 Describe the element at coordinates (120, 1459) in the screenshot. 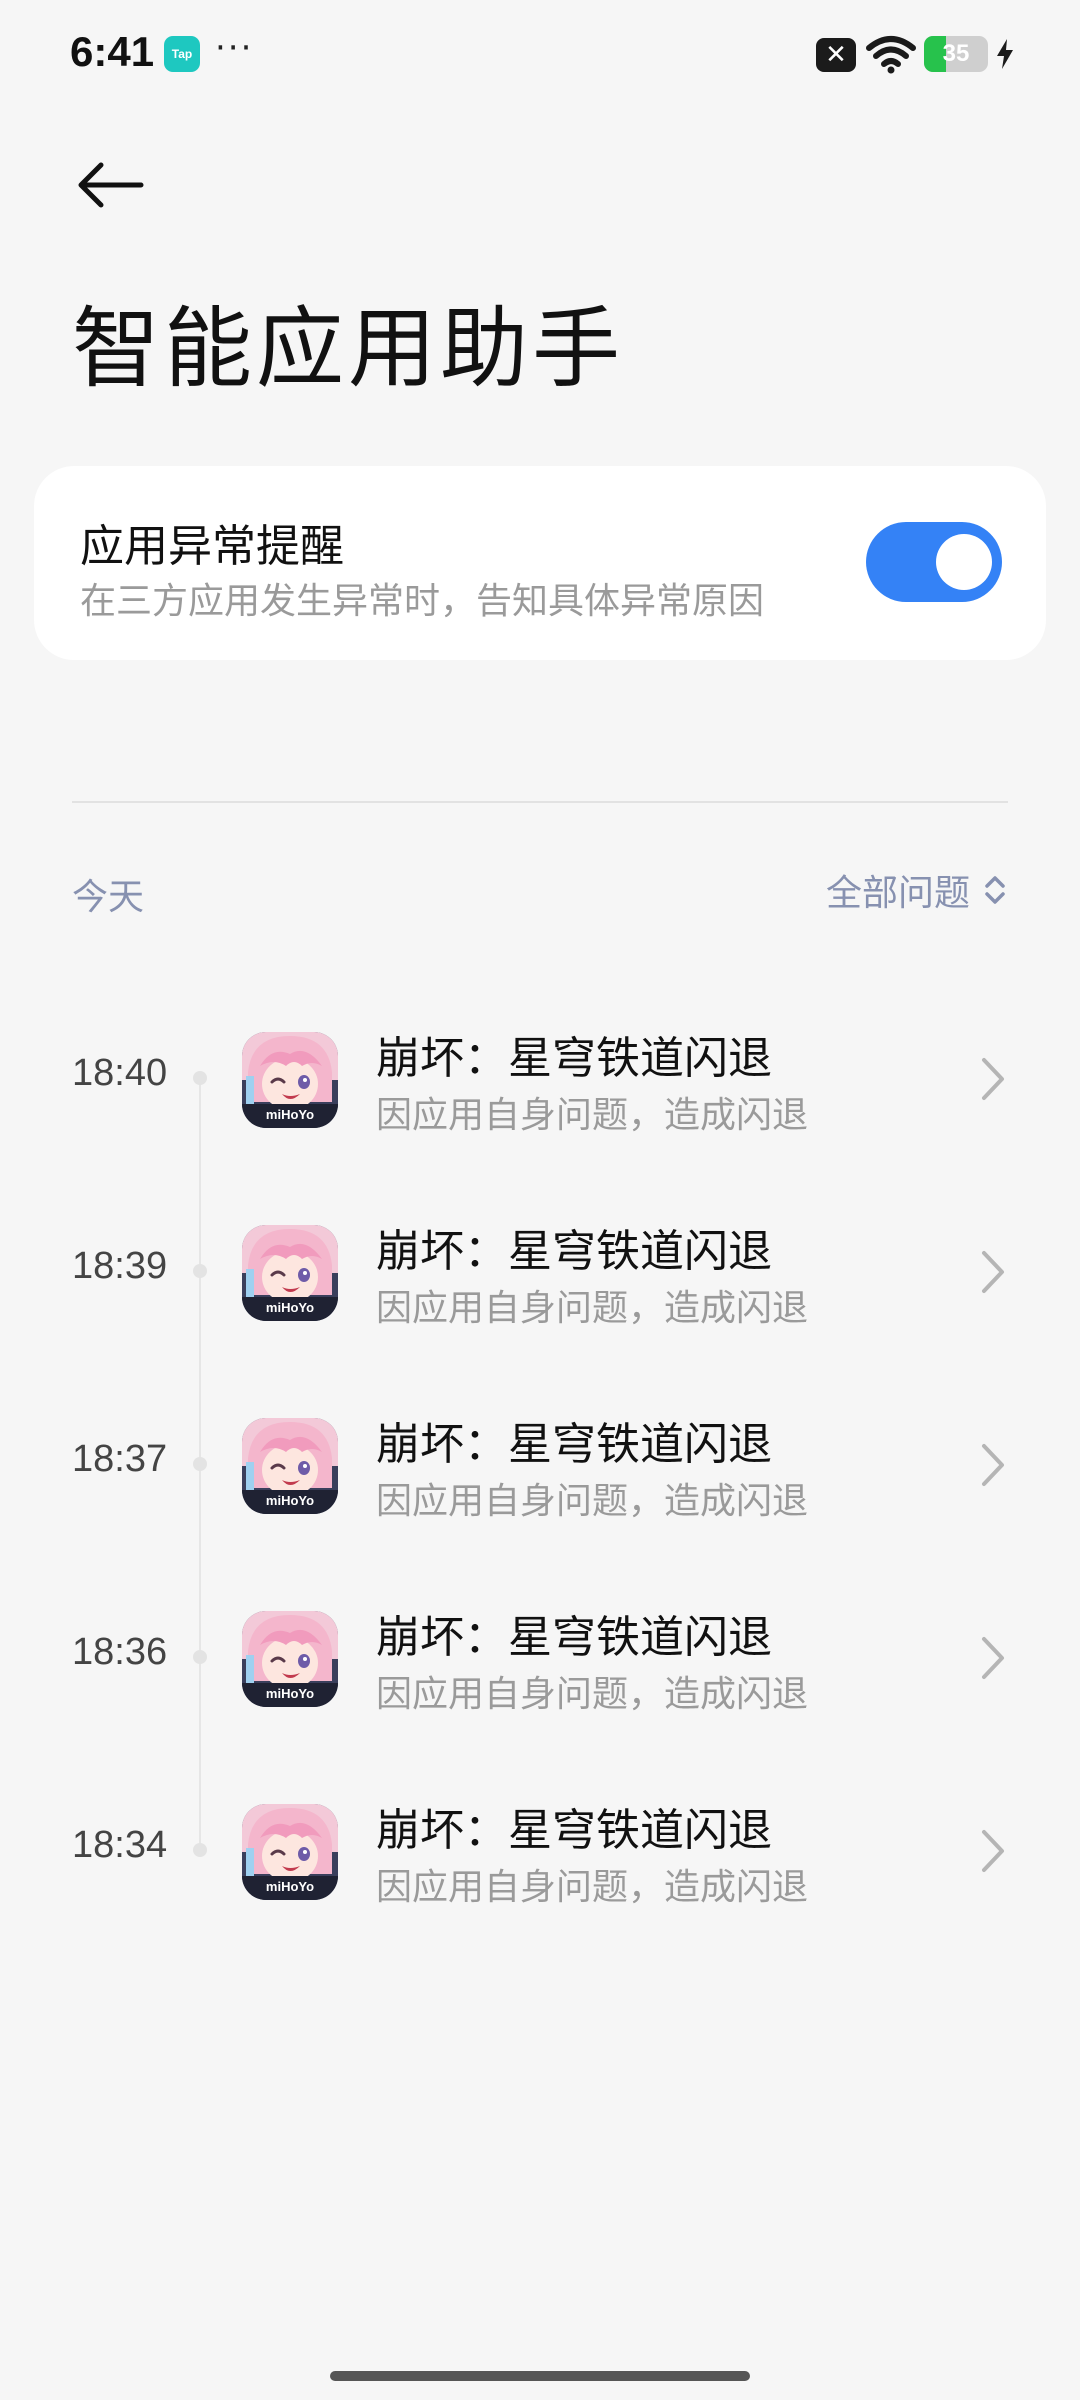

I see `entry-time: 18:37` at that location.